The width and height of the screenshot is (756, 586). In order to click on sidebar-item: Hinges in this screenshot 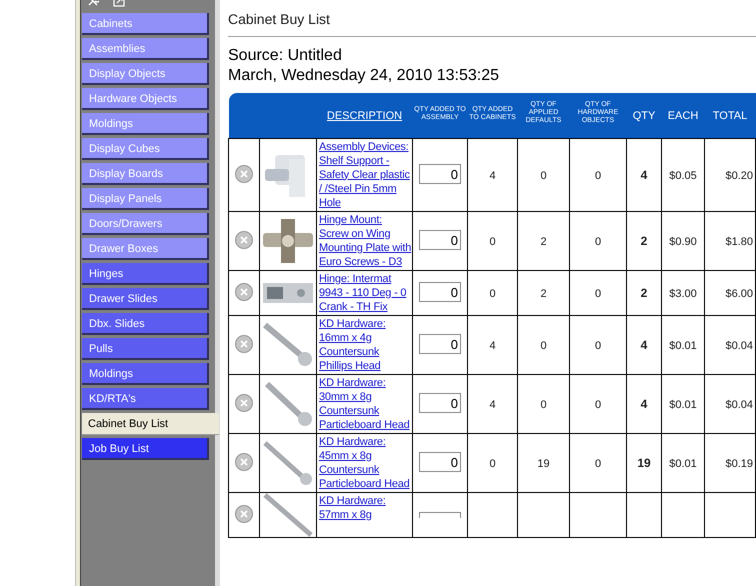, I will do `click(145, 274)`.